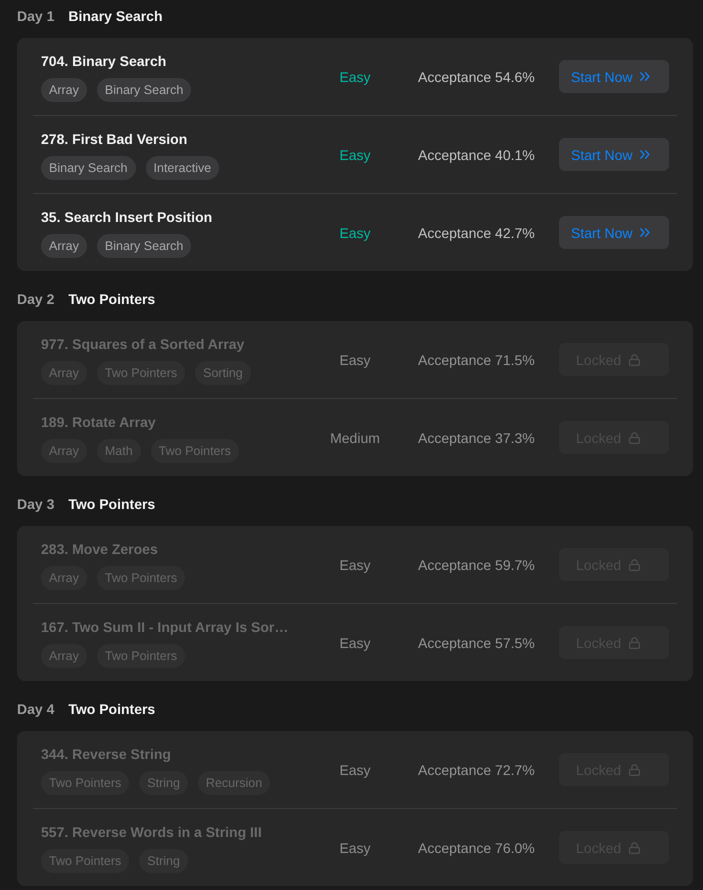 This screenshot has height=890, width=703. Describe the element at coordinates (477, 438) in the screenshot. I see `acceptance-rate: Acceptance 37.3%` at that location.